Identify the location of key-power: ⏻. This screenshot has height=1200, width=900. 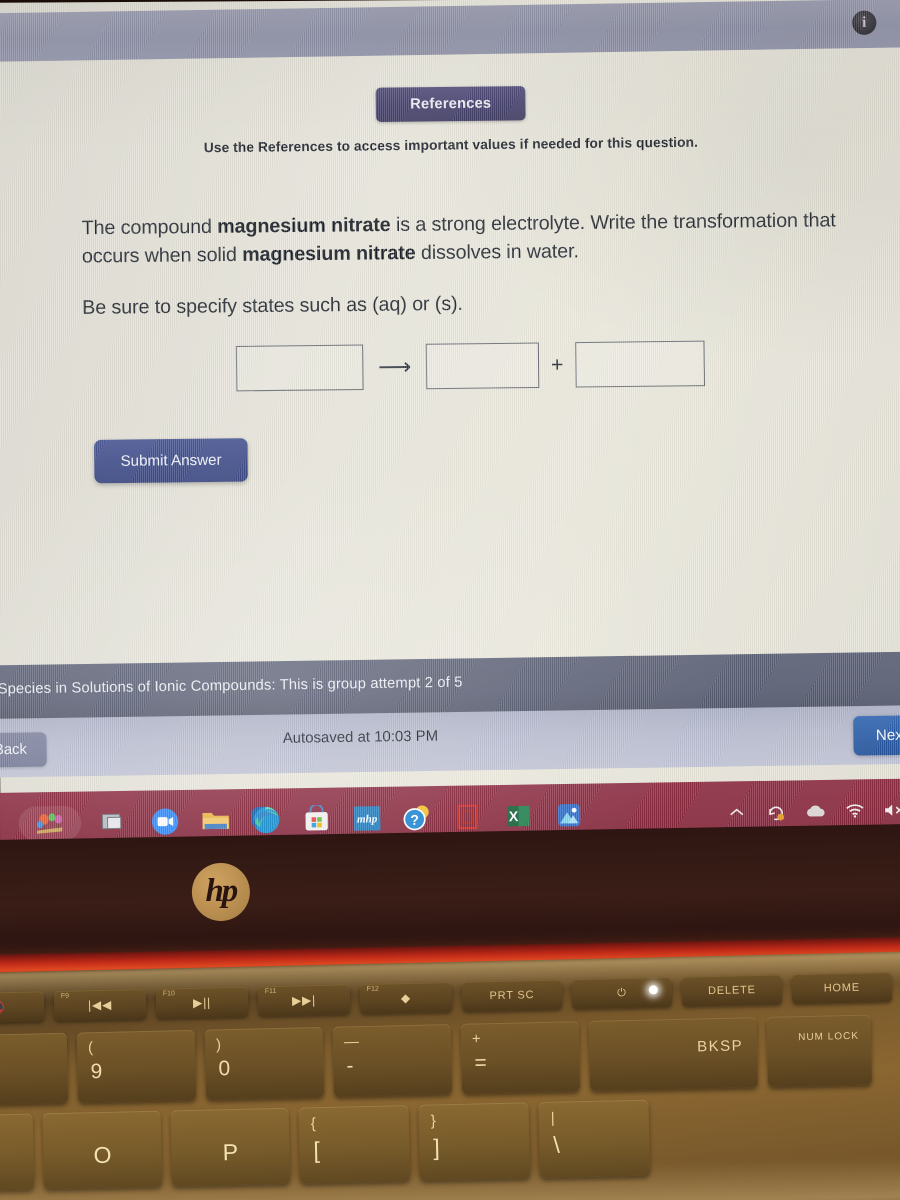
(622, 993).